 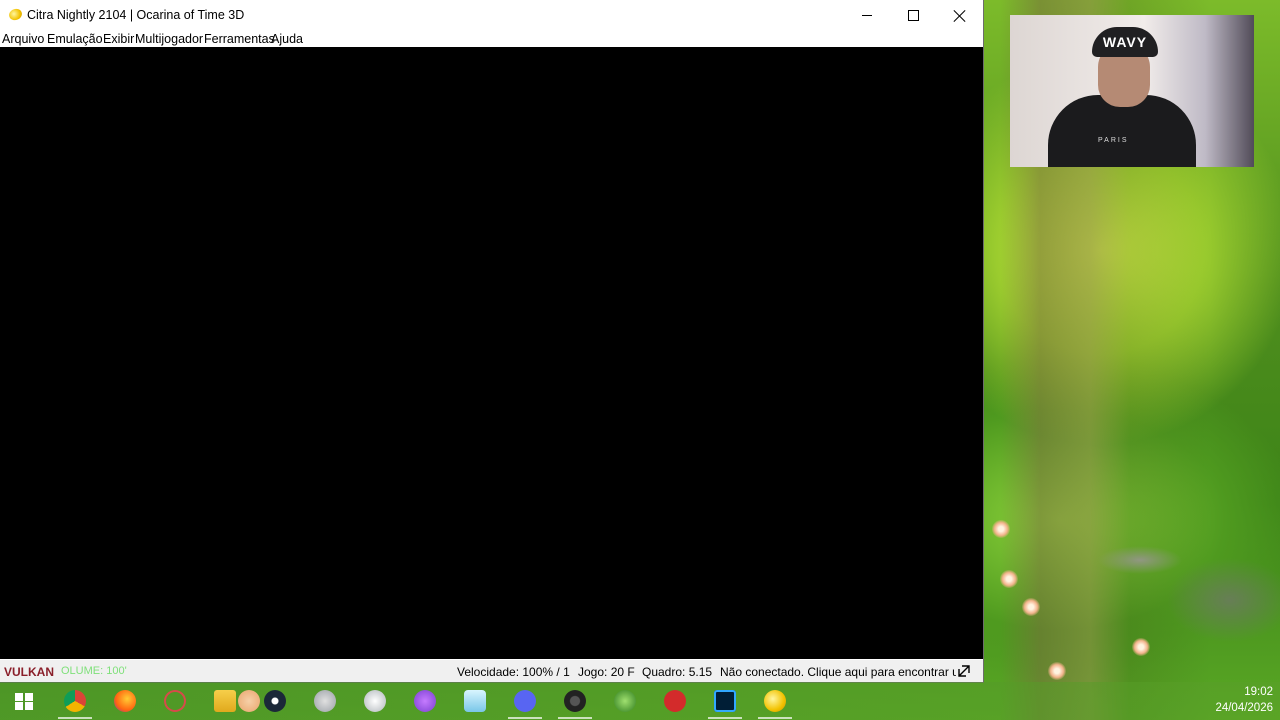 What do you see at coordinates (287, 39) in the screenshot?
I see `menu-ajuda: Ajuda` at bounding box center [287, 39].